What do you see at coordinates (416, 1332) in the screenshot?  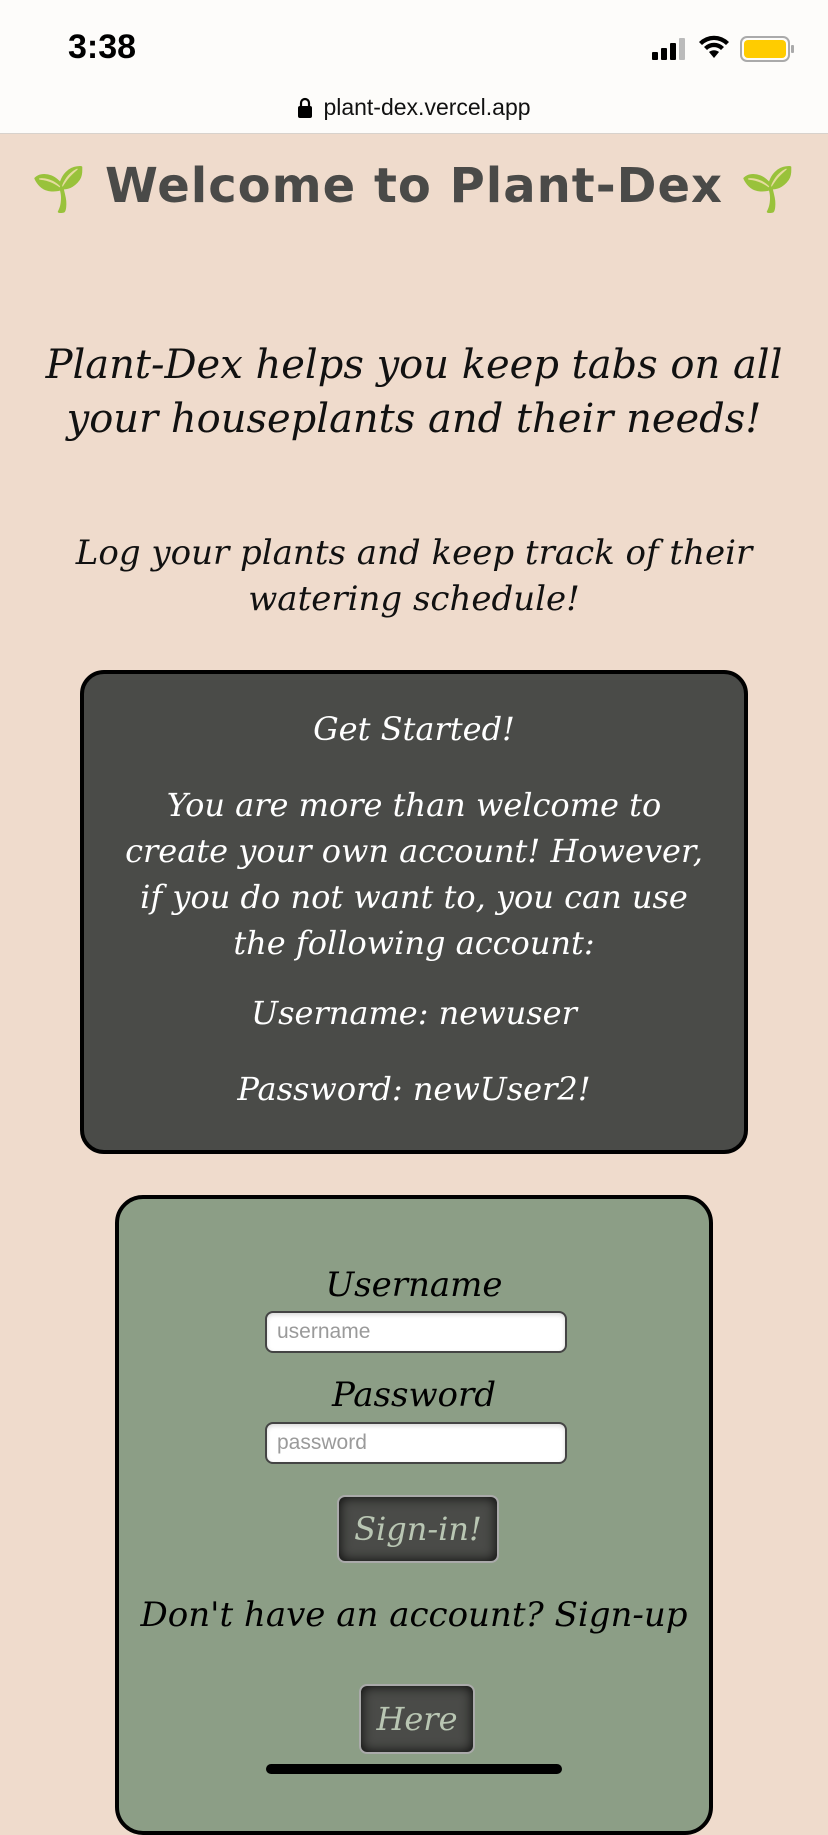 I see `username-input` at bounding box center [416, 1332].